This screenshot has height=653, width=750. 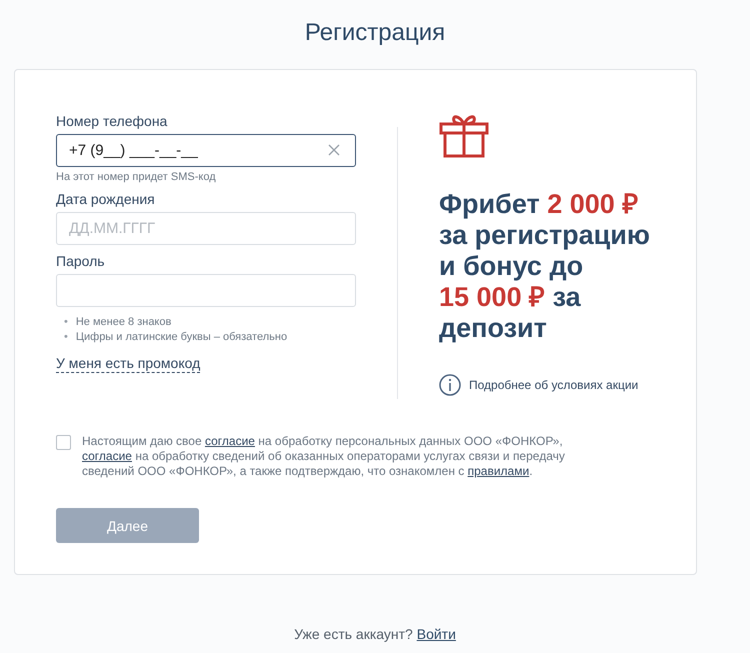 What do you see at coordinates (375, 634) in the screenshot?
I see `login-prompt: Уже есть аккаунт? Войти` at bounding box center [375, 634].